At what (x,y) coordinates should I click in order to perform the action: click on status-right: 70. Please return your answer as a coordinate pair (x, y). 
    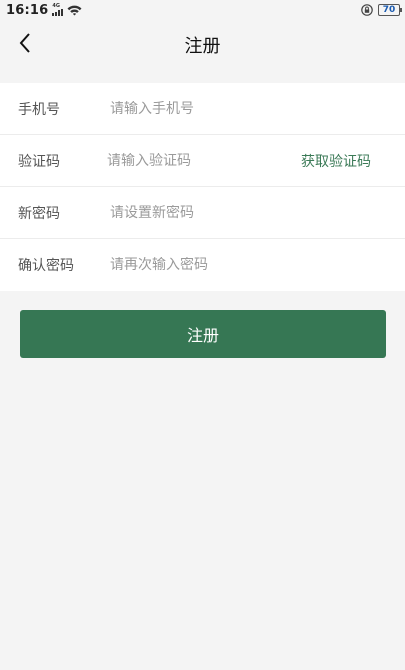
    Looking at the image, I should click on (381, 10).